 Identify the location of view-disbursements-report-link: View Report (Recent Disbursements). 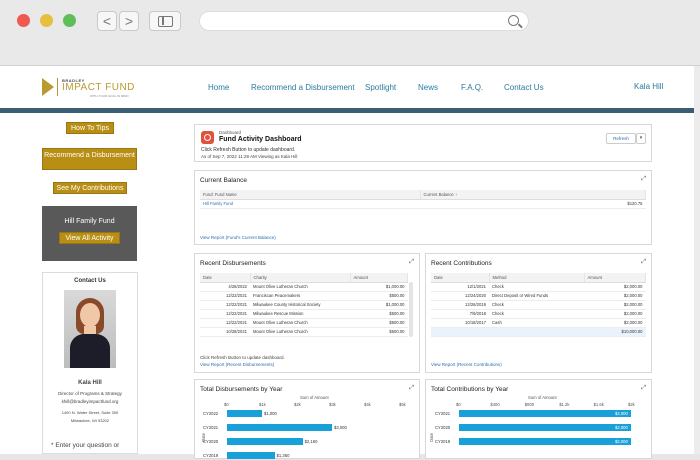
(237, 364).